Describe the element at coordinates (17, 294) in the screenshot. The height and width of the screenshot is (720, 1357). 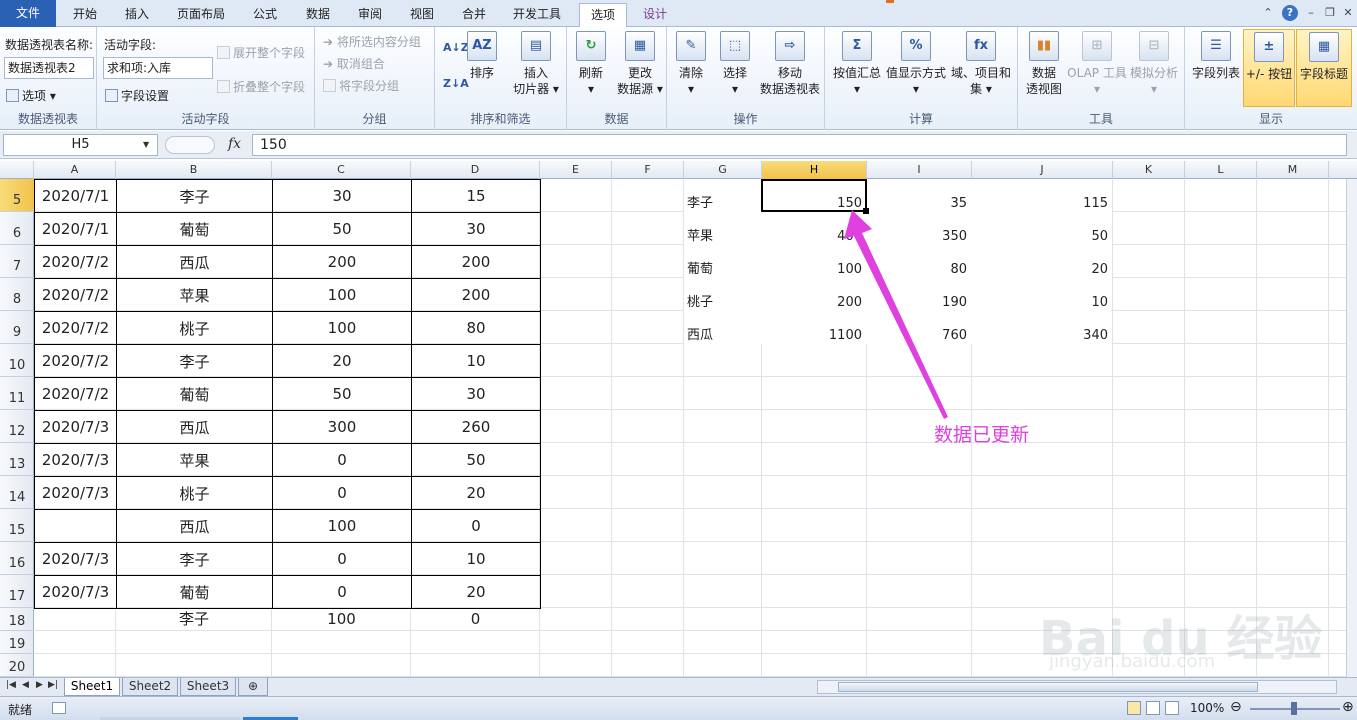
I see `row-header-8: 8` at that location.